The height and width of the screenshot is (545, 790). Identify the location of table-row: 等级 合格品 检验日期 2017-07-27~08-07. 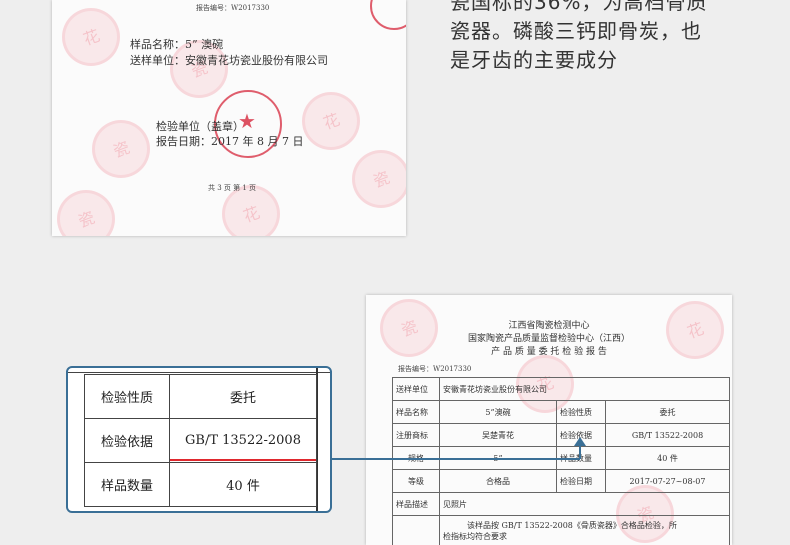
(561, 481).